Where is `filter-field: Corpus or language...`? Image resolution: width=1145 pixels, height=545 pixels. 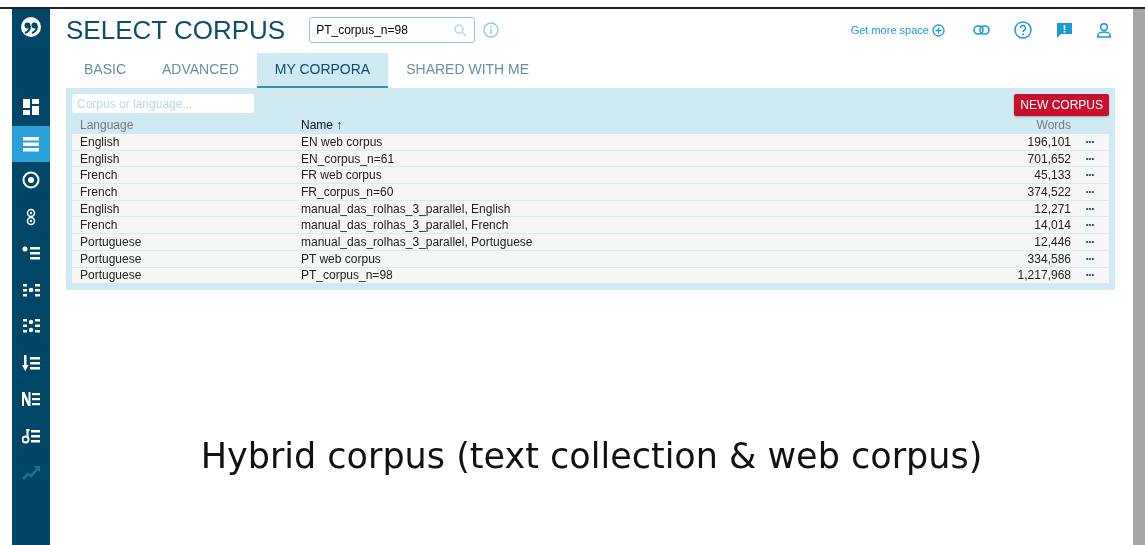
filter-field: Corpus or language... is located at coordinates (163, 103).